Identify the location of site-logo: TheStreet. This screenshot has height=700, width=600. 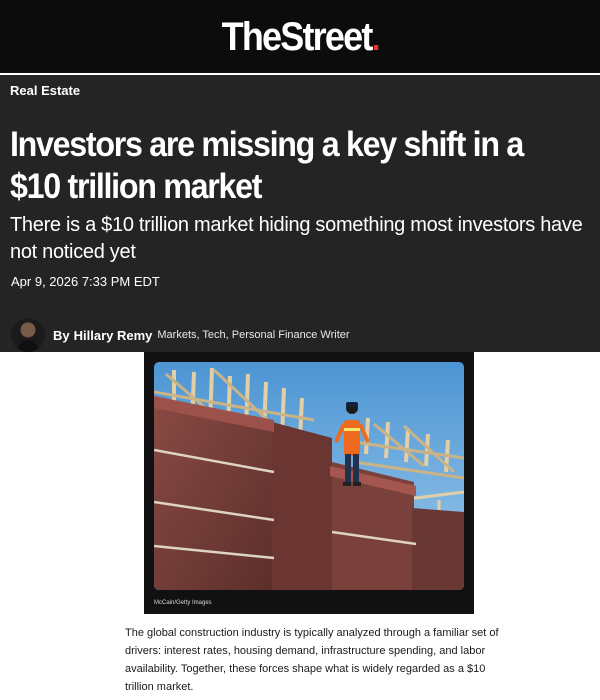
(300, 37).